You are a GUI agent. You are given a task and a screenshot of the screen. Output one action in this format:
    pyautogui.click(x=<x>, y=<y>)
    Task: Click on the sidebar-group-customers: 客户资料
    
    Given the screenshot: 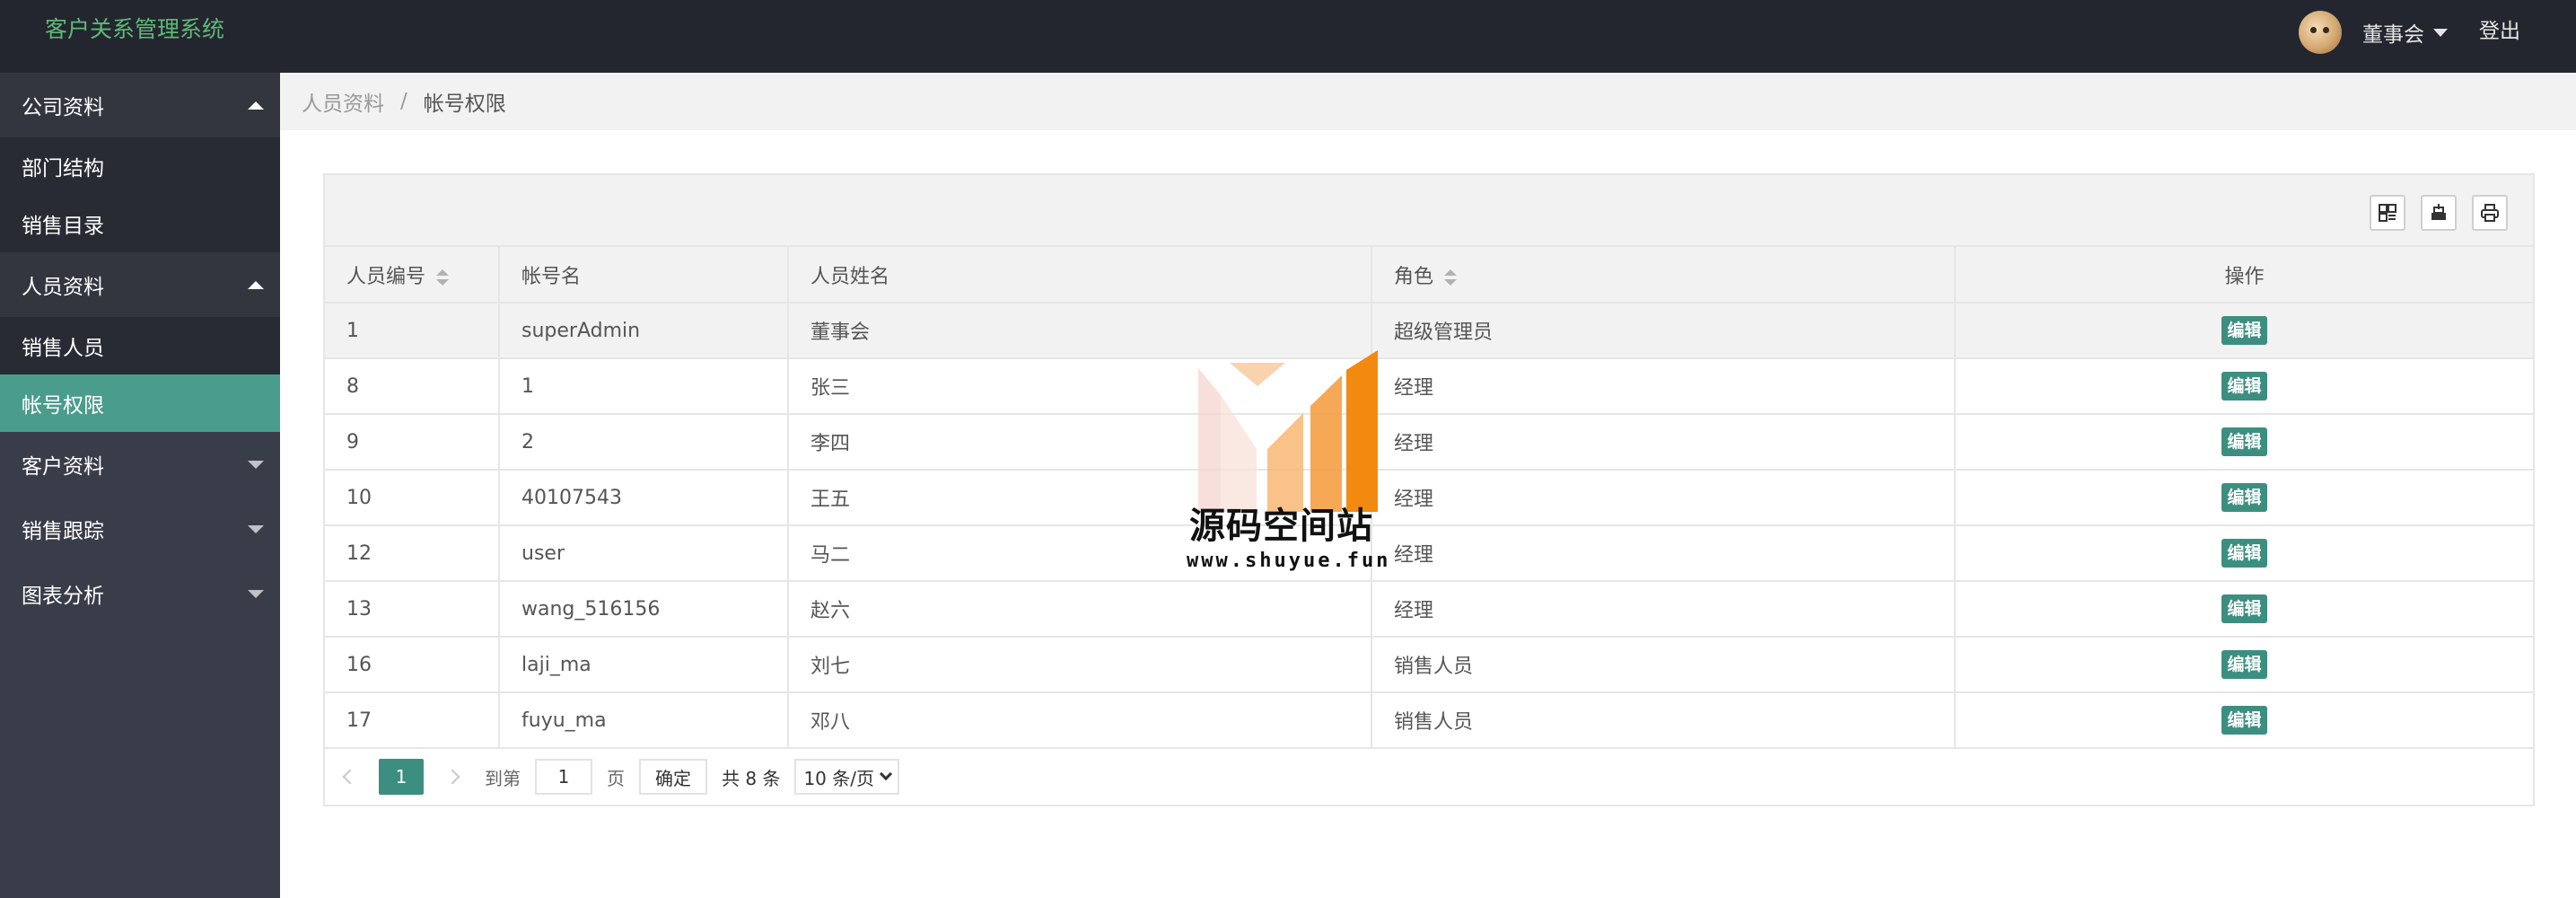 What is the action you would take?
    pyautogui.click(x=140, y=465)
    